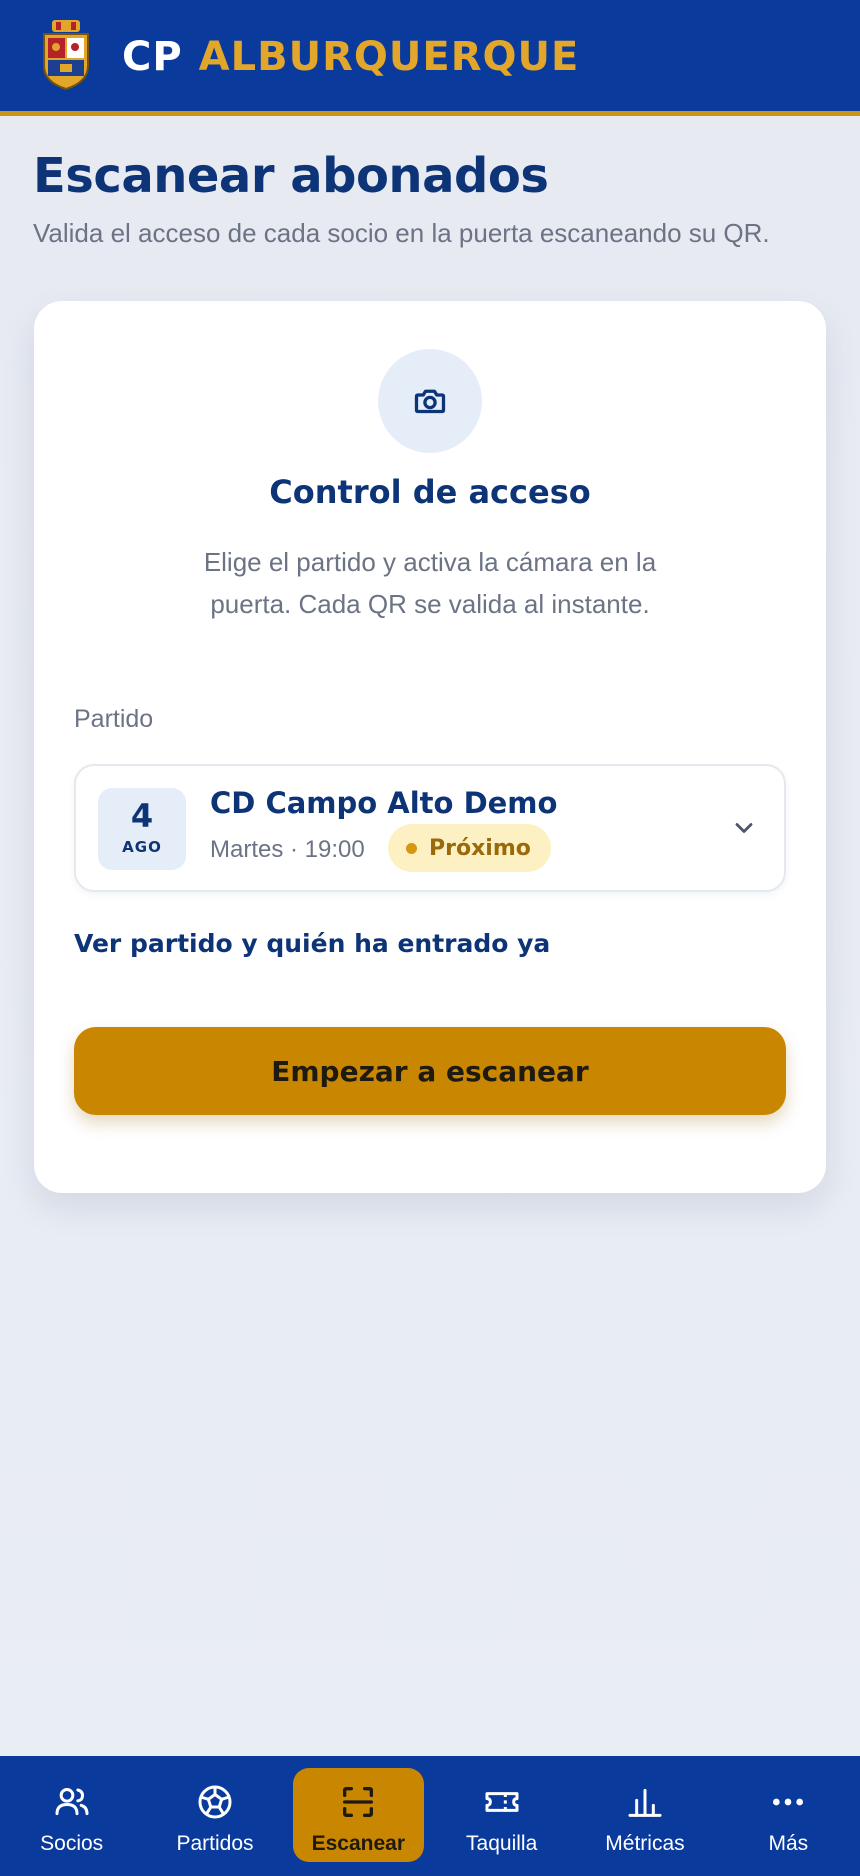 The image size is (860, 1876). Describe the element at coordinates (312, 943) in the screenshot. I see `view-match-link: Ver partido y quién ha entrado ya` at that location.